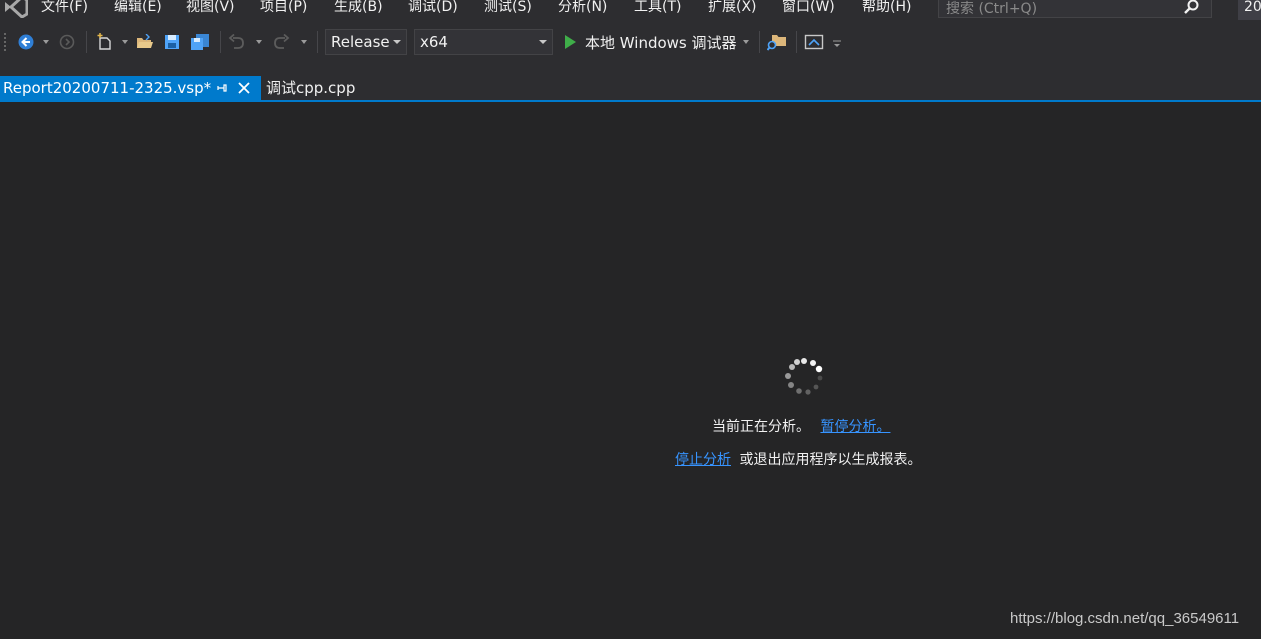 The width and height of the screenshot is (1261, 639). I want to click on watermark-url: https://blog.csdn.net/qq_36549611, so click(1125, 618).